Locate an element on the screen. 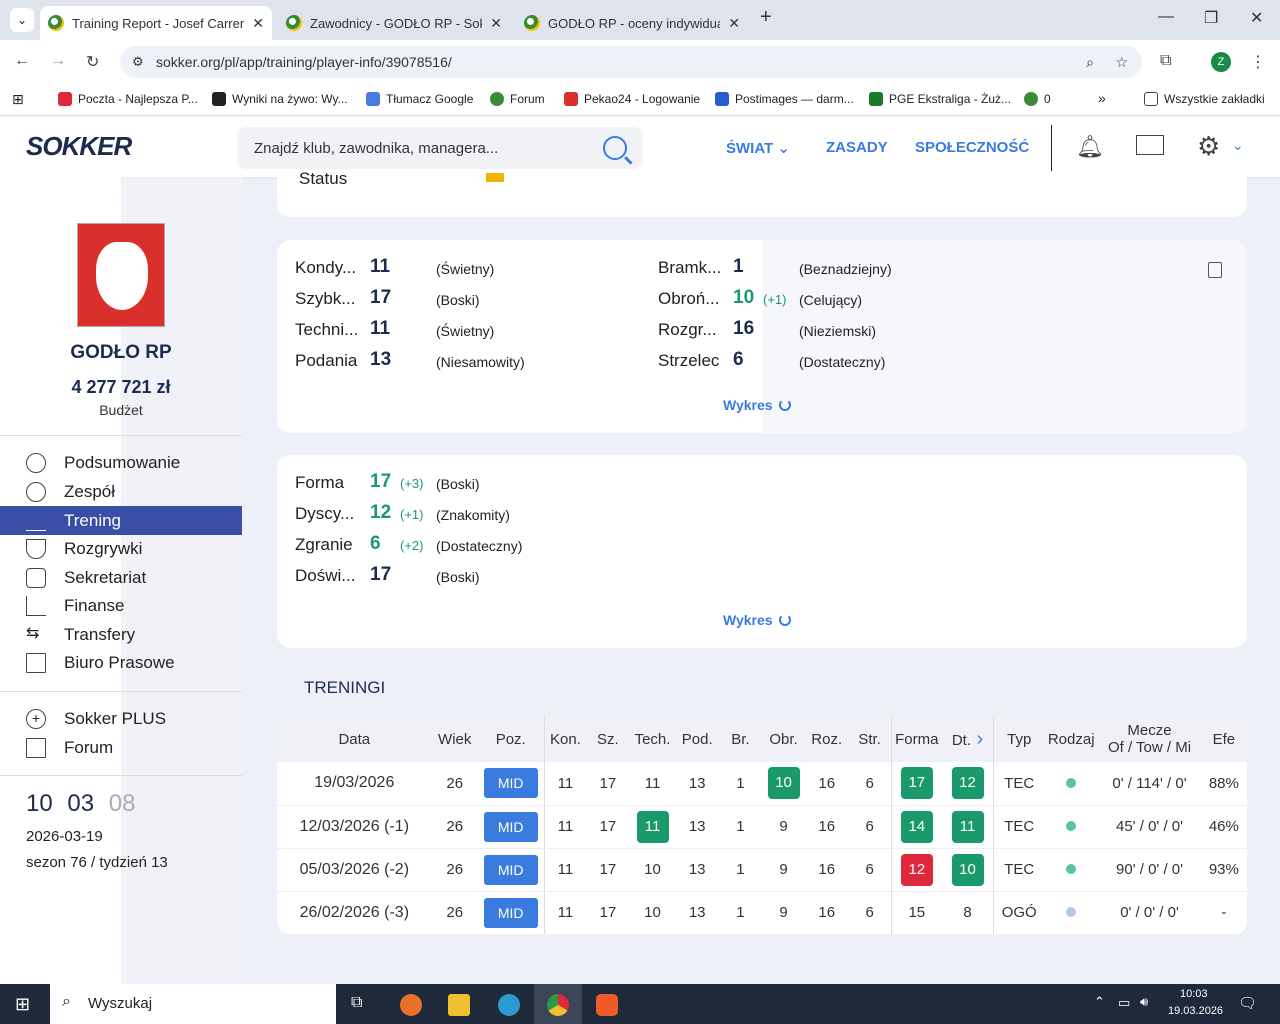  menu-zespol: Zespół is located at coordinates (121, 491).